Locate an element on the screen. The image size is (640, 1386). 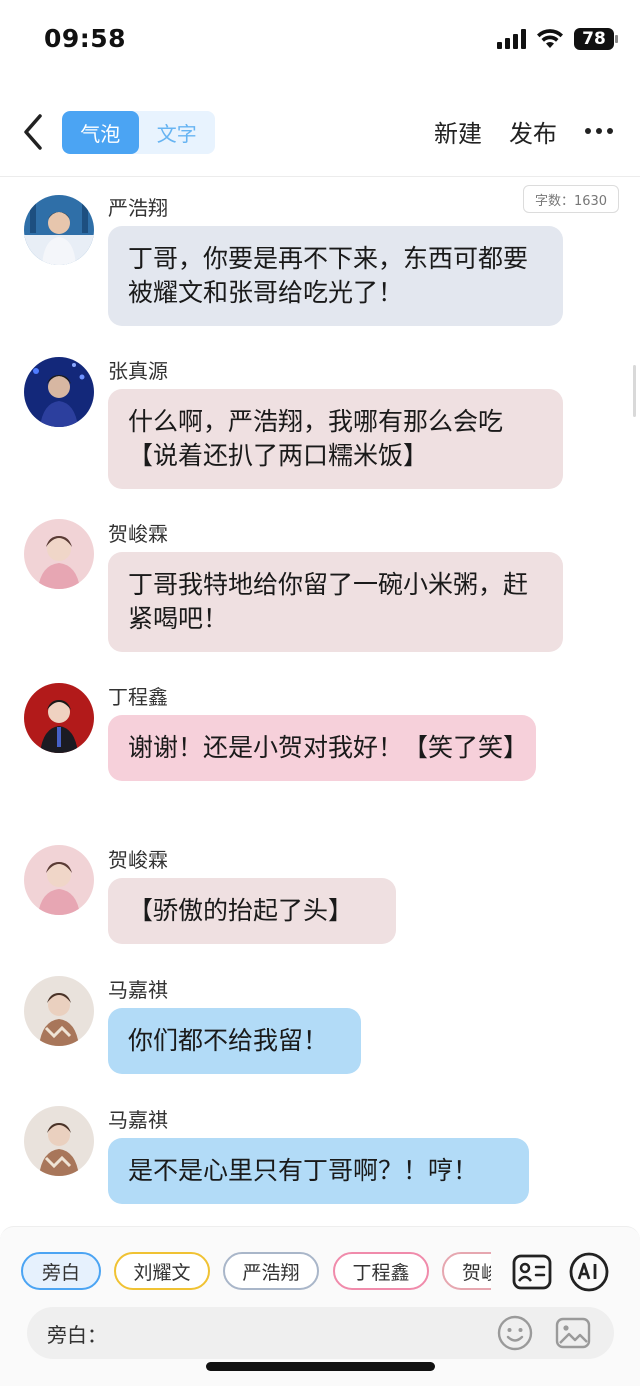
message-input-bar: 旁白： is located at coordinates (320, 1333).